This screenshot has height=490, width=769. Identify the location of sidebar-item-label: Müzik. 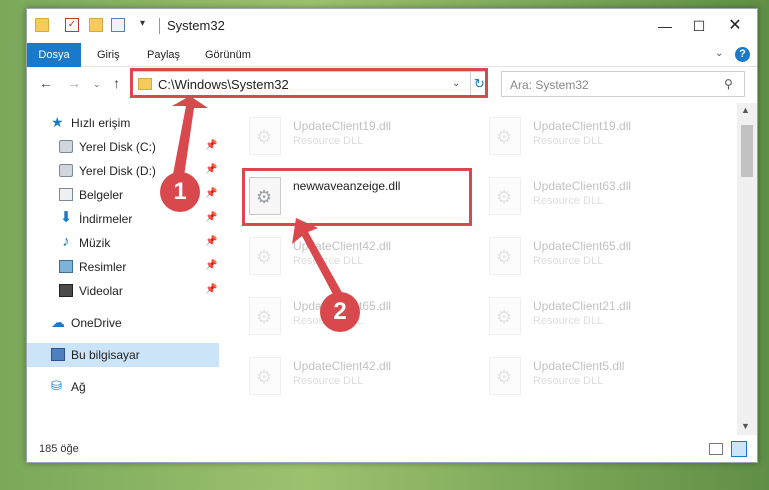
(95, 243).